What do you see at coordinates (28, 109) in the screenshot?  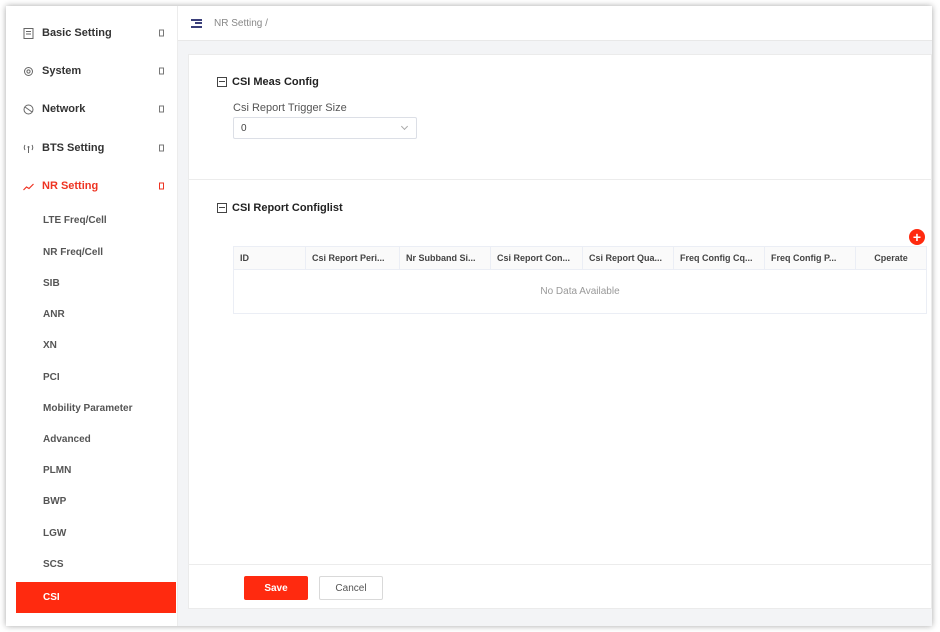 I see `globe-icon` at bounding box center [28, 109].